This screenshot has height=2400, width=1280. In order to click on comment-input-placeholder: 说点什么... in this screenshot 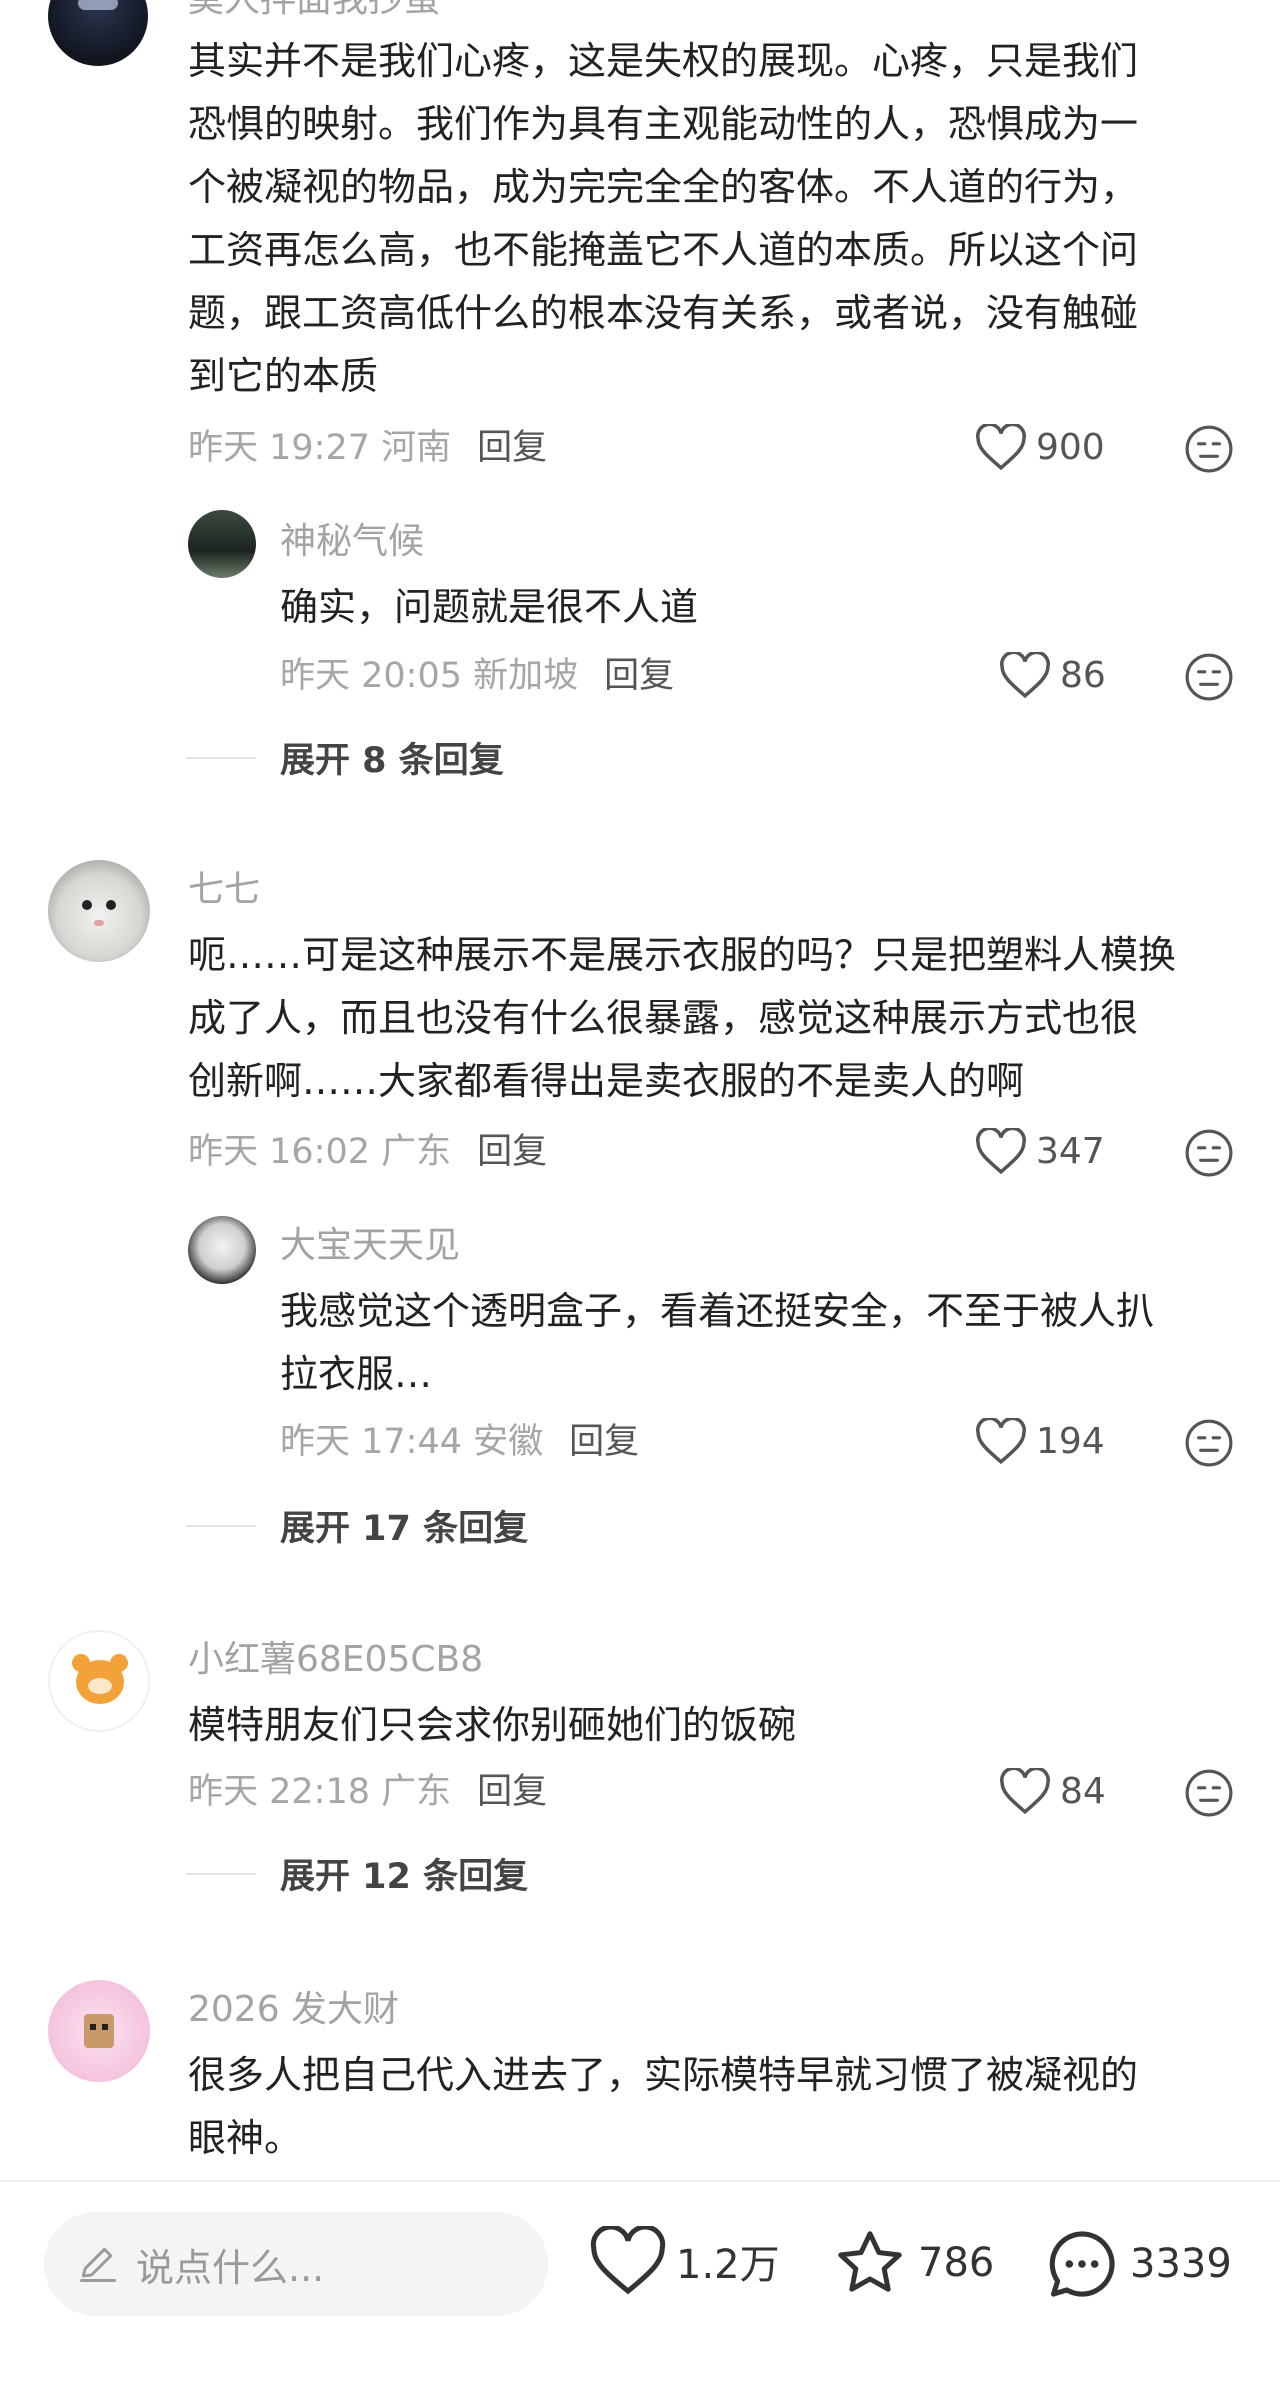, I will do `click(230, 2267)`.